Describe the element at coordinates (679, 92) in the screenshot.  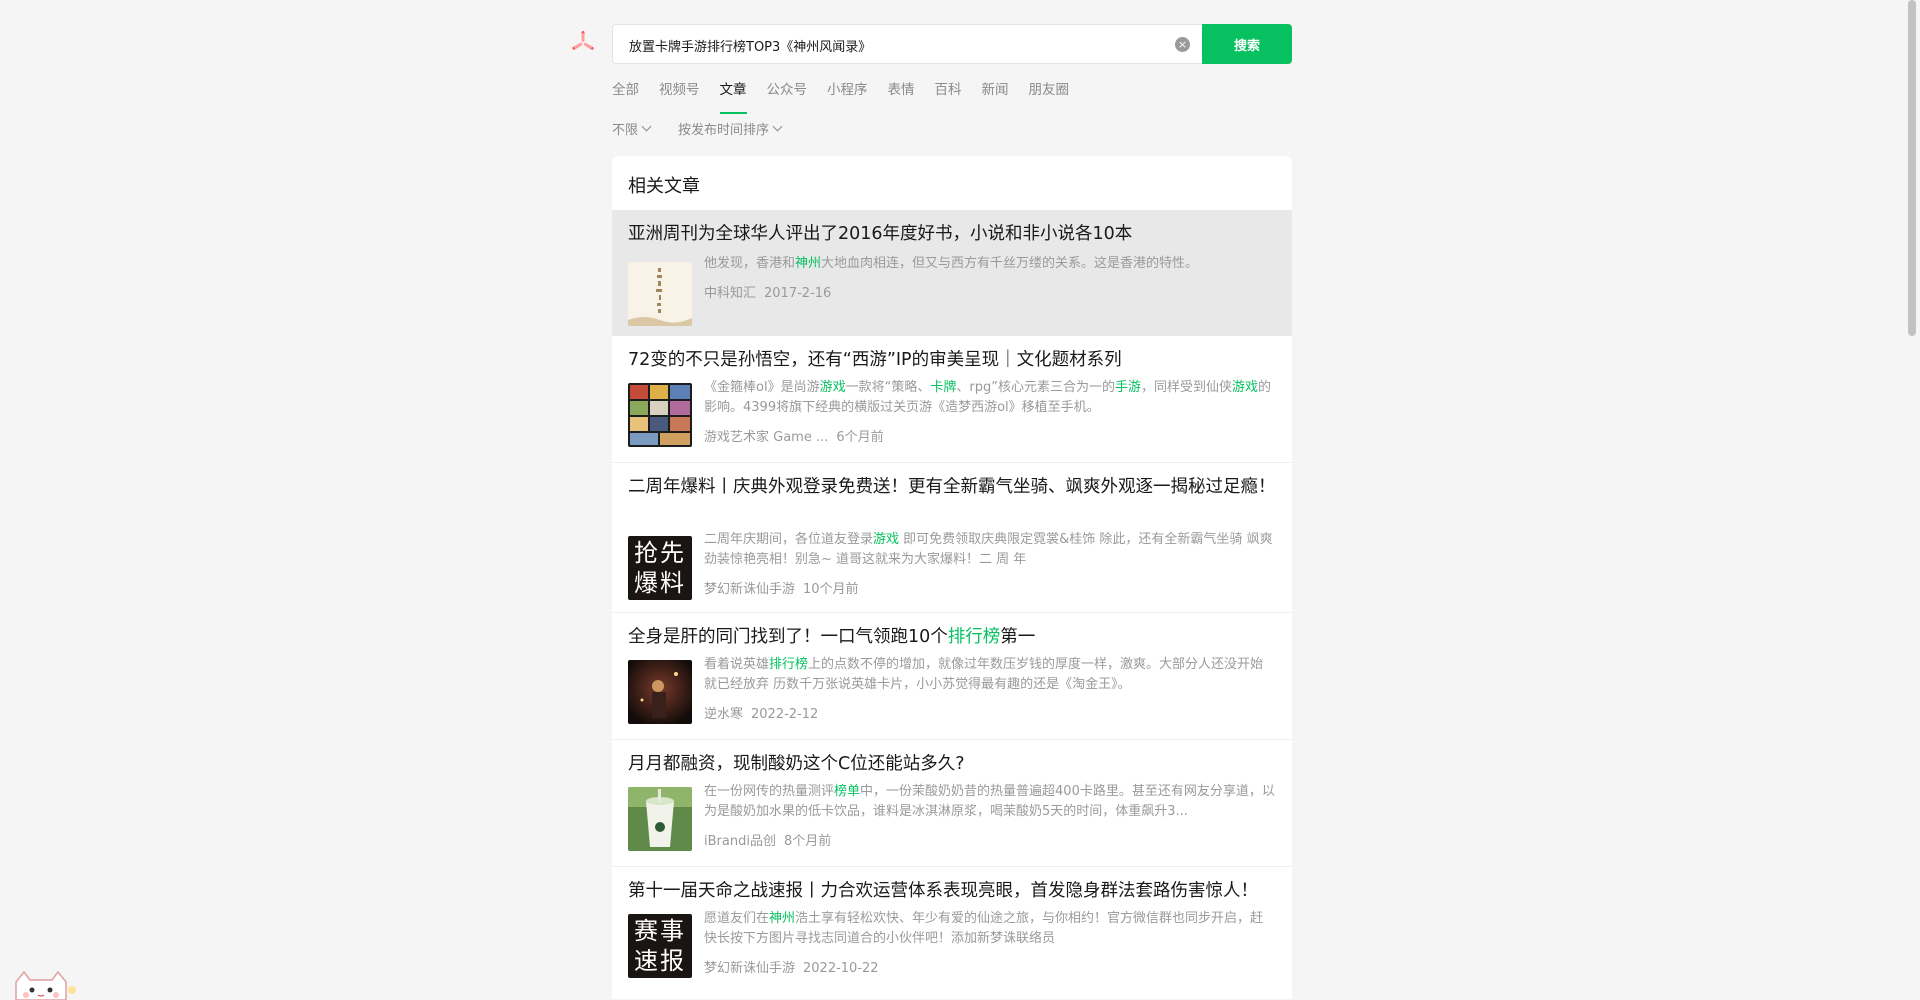
I see `tab-channels: 视频号` at that location.